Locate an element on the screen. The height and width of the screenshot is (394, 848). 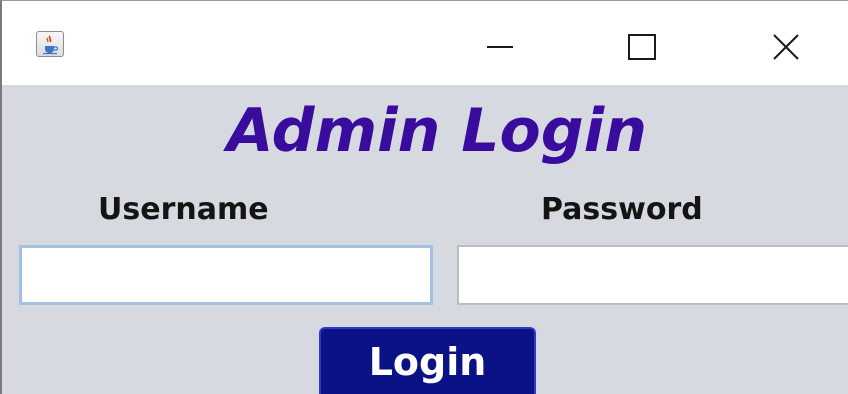
password-label: Password is located at coordinates (622, 209).